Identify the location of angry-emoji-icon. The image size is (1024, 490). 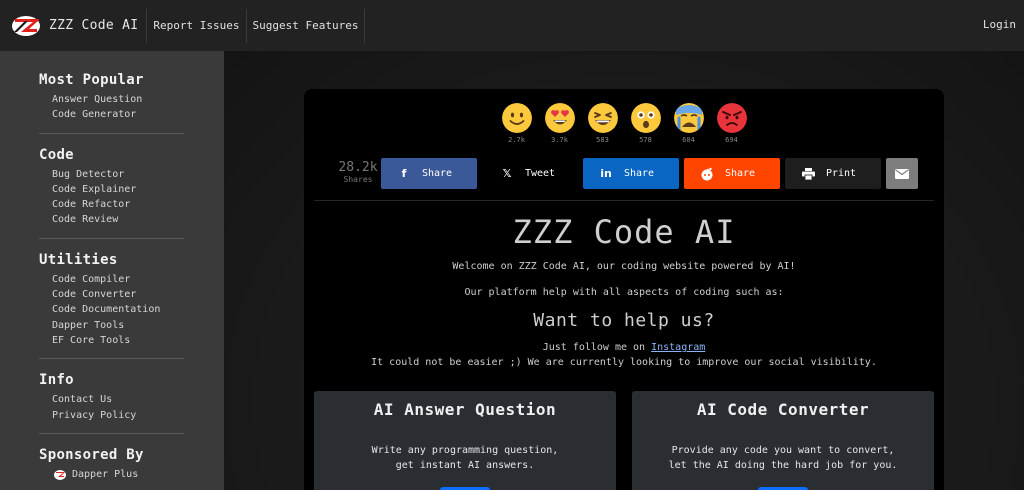
(731, 118).